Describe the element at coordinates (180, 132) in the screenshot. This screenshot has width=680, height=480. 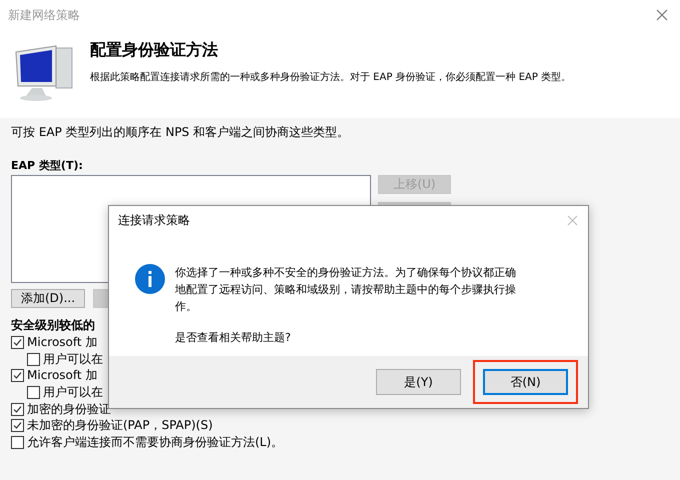
I see `intro-text: 可按 EAP 类型列出的顺序在 NPS 和客户端之间协商这些类型。` at that location.